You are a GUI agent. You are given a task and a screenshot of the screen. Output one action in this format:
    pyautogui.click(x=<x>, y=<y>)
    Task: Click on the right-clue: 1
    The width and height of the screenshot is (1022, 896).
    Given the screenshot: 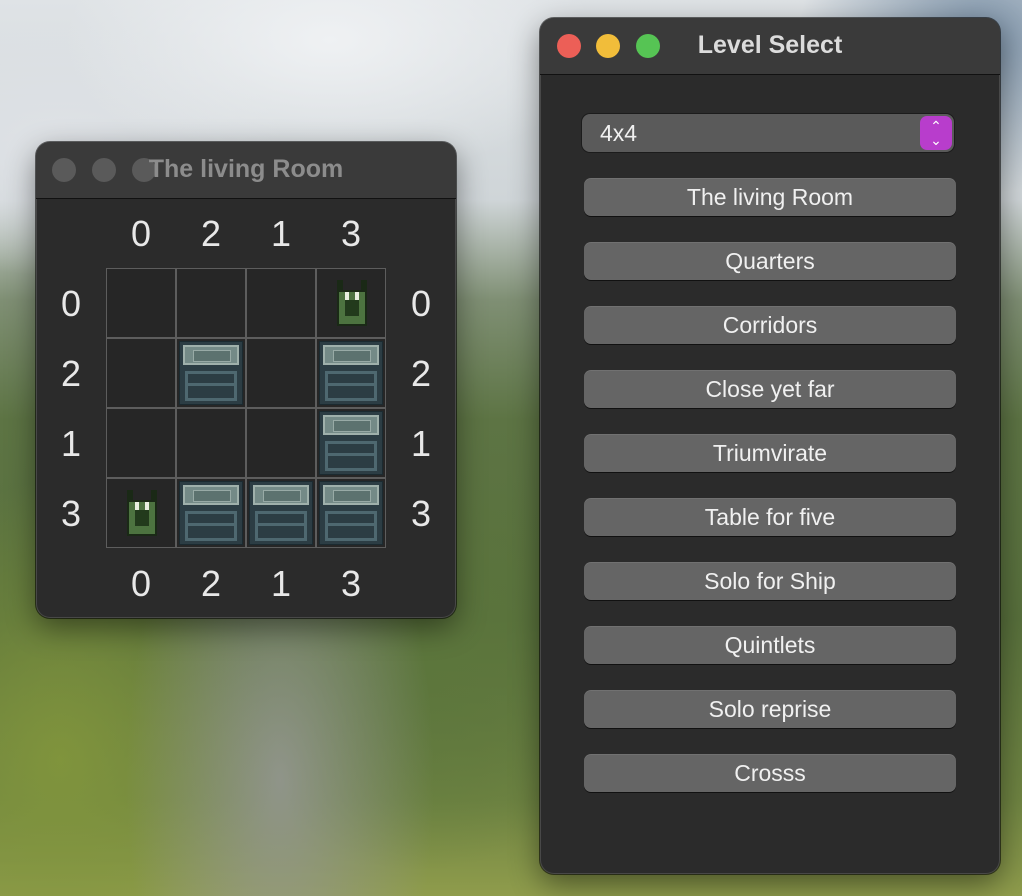 What is the action you would take?
    pyautogui.click(x=421, y=443)
    